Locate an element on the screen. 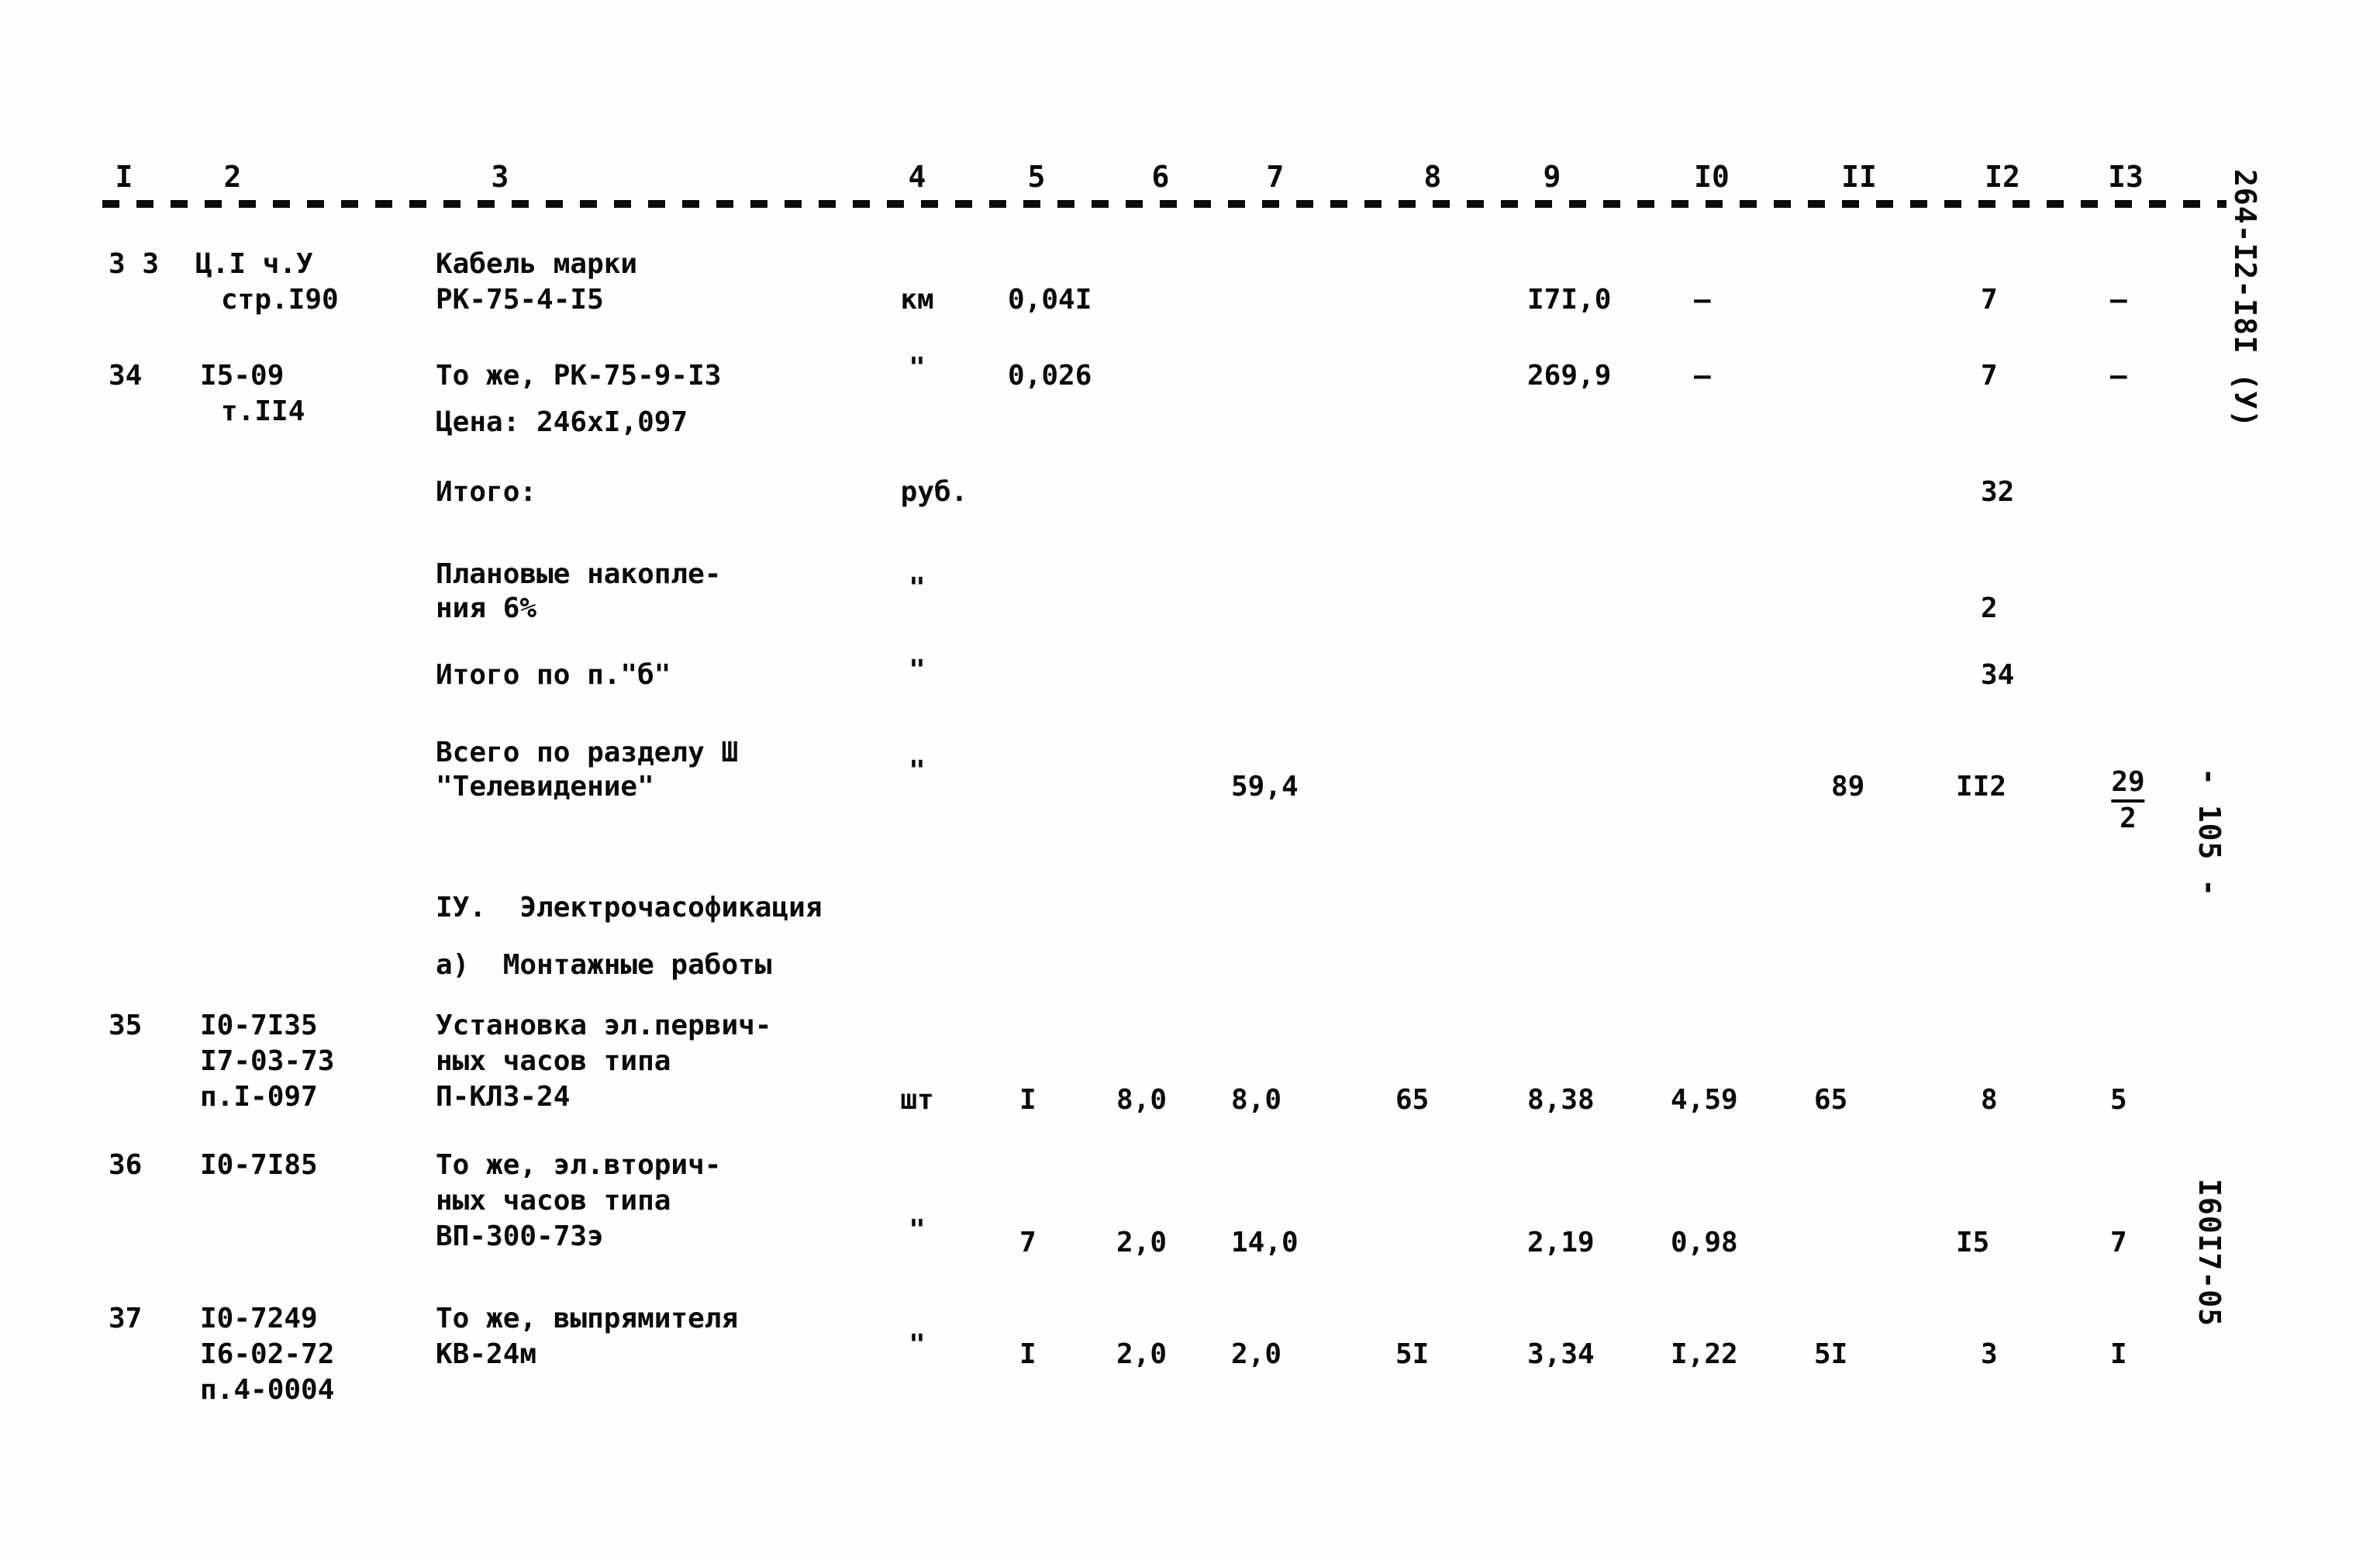 The height and width of the screenshot is (1557, 2380). table-row-37-code-line-2: I6-02-72 is located at coordinates (268, 1354).